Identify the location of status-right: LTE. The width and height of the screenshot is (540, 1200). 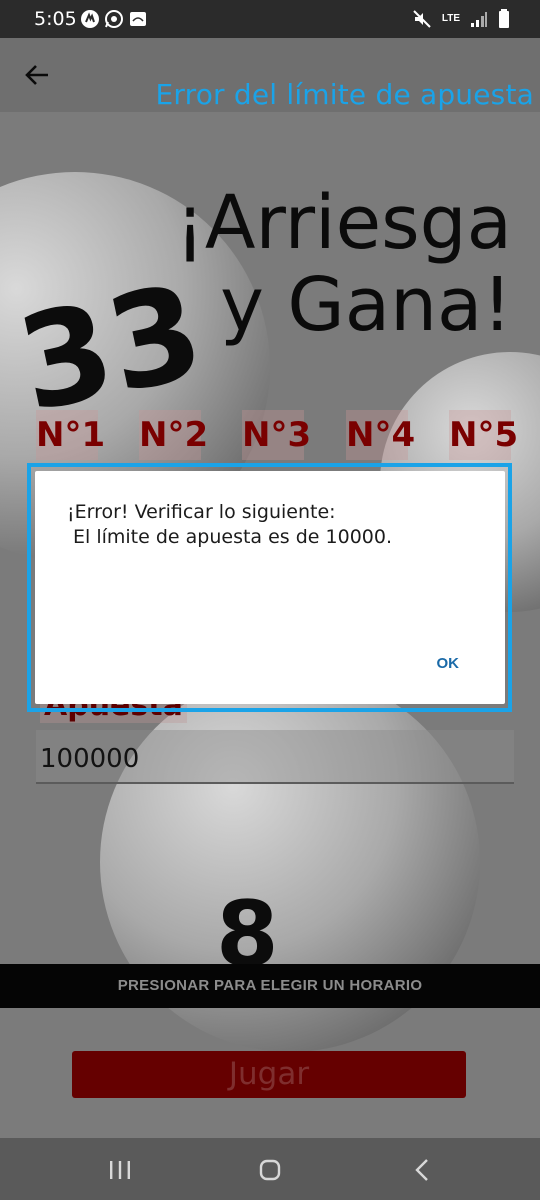
(461, 19).